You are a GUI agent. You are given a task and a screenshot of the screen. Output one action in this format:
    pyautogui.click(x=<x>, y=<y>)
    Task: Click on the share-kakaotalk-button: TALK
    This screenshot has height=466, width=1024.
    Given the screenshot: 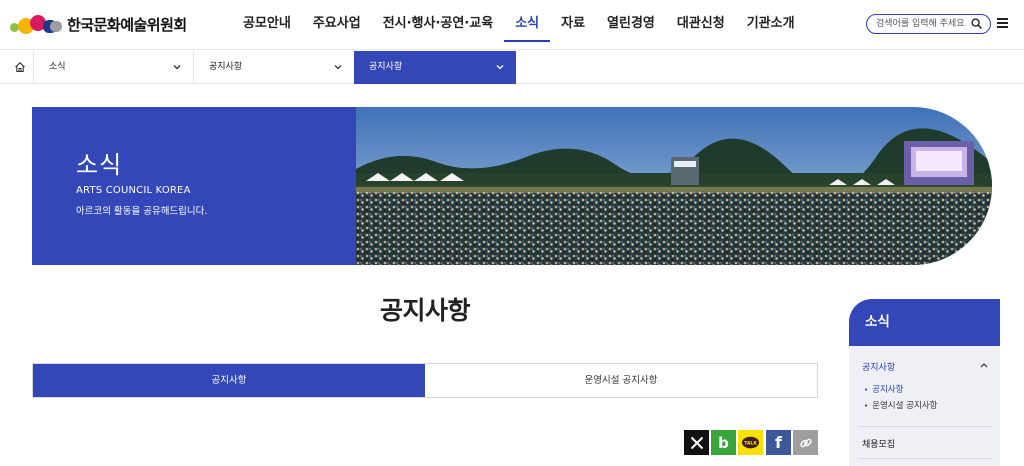 What is the action you would take?
    pyautogui.click(x=750, y=442)
    